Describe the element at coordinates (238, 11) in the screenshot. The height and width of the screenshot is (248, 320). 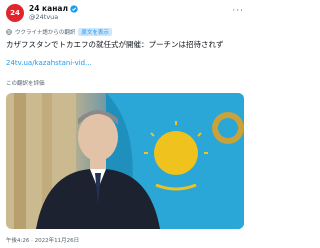
I see `more-options-icon: ···` at that location.